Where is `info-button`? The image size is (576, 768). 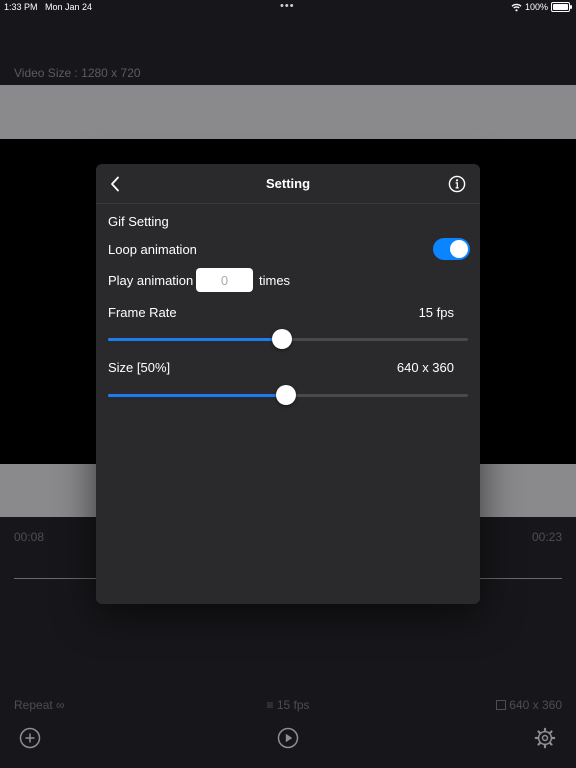
info-button is located at coordinates (457, 184).